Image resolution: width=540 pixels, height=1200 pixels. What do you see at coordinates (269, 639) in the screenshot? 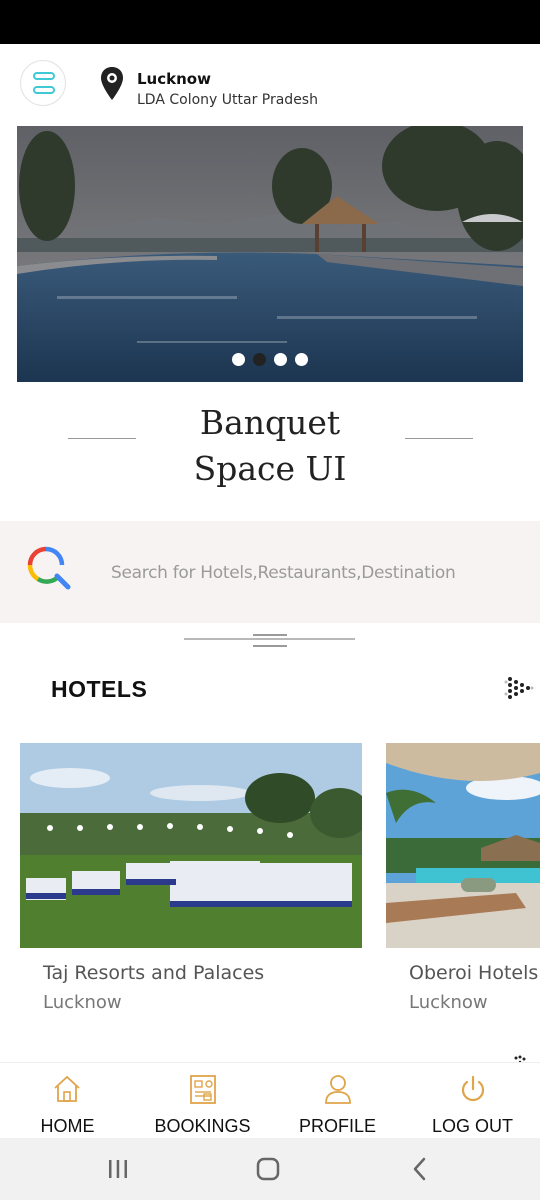
I see `sheet-divider` at bounding box center [269, 639].